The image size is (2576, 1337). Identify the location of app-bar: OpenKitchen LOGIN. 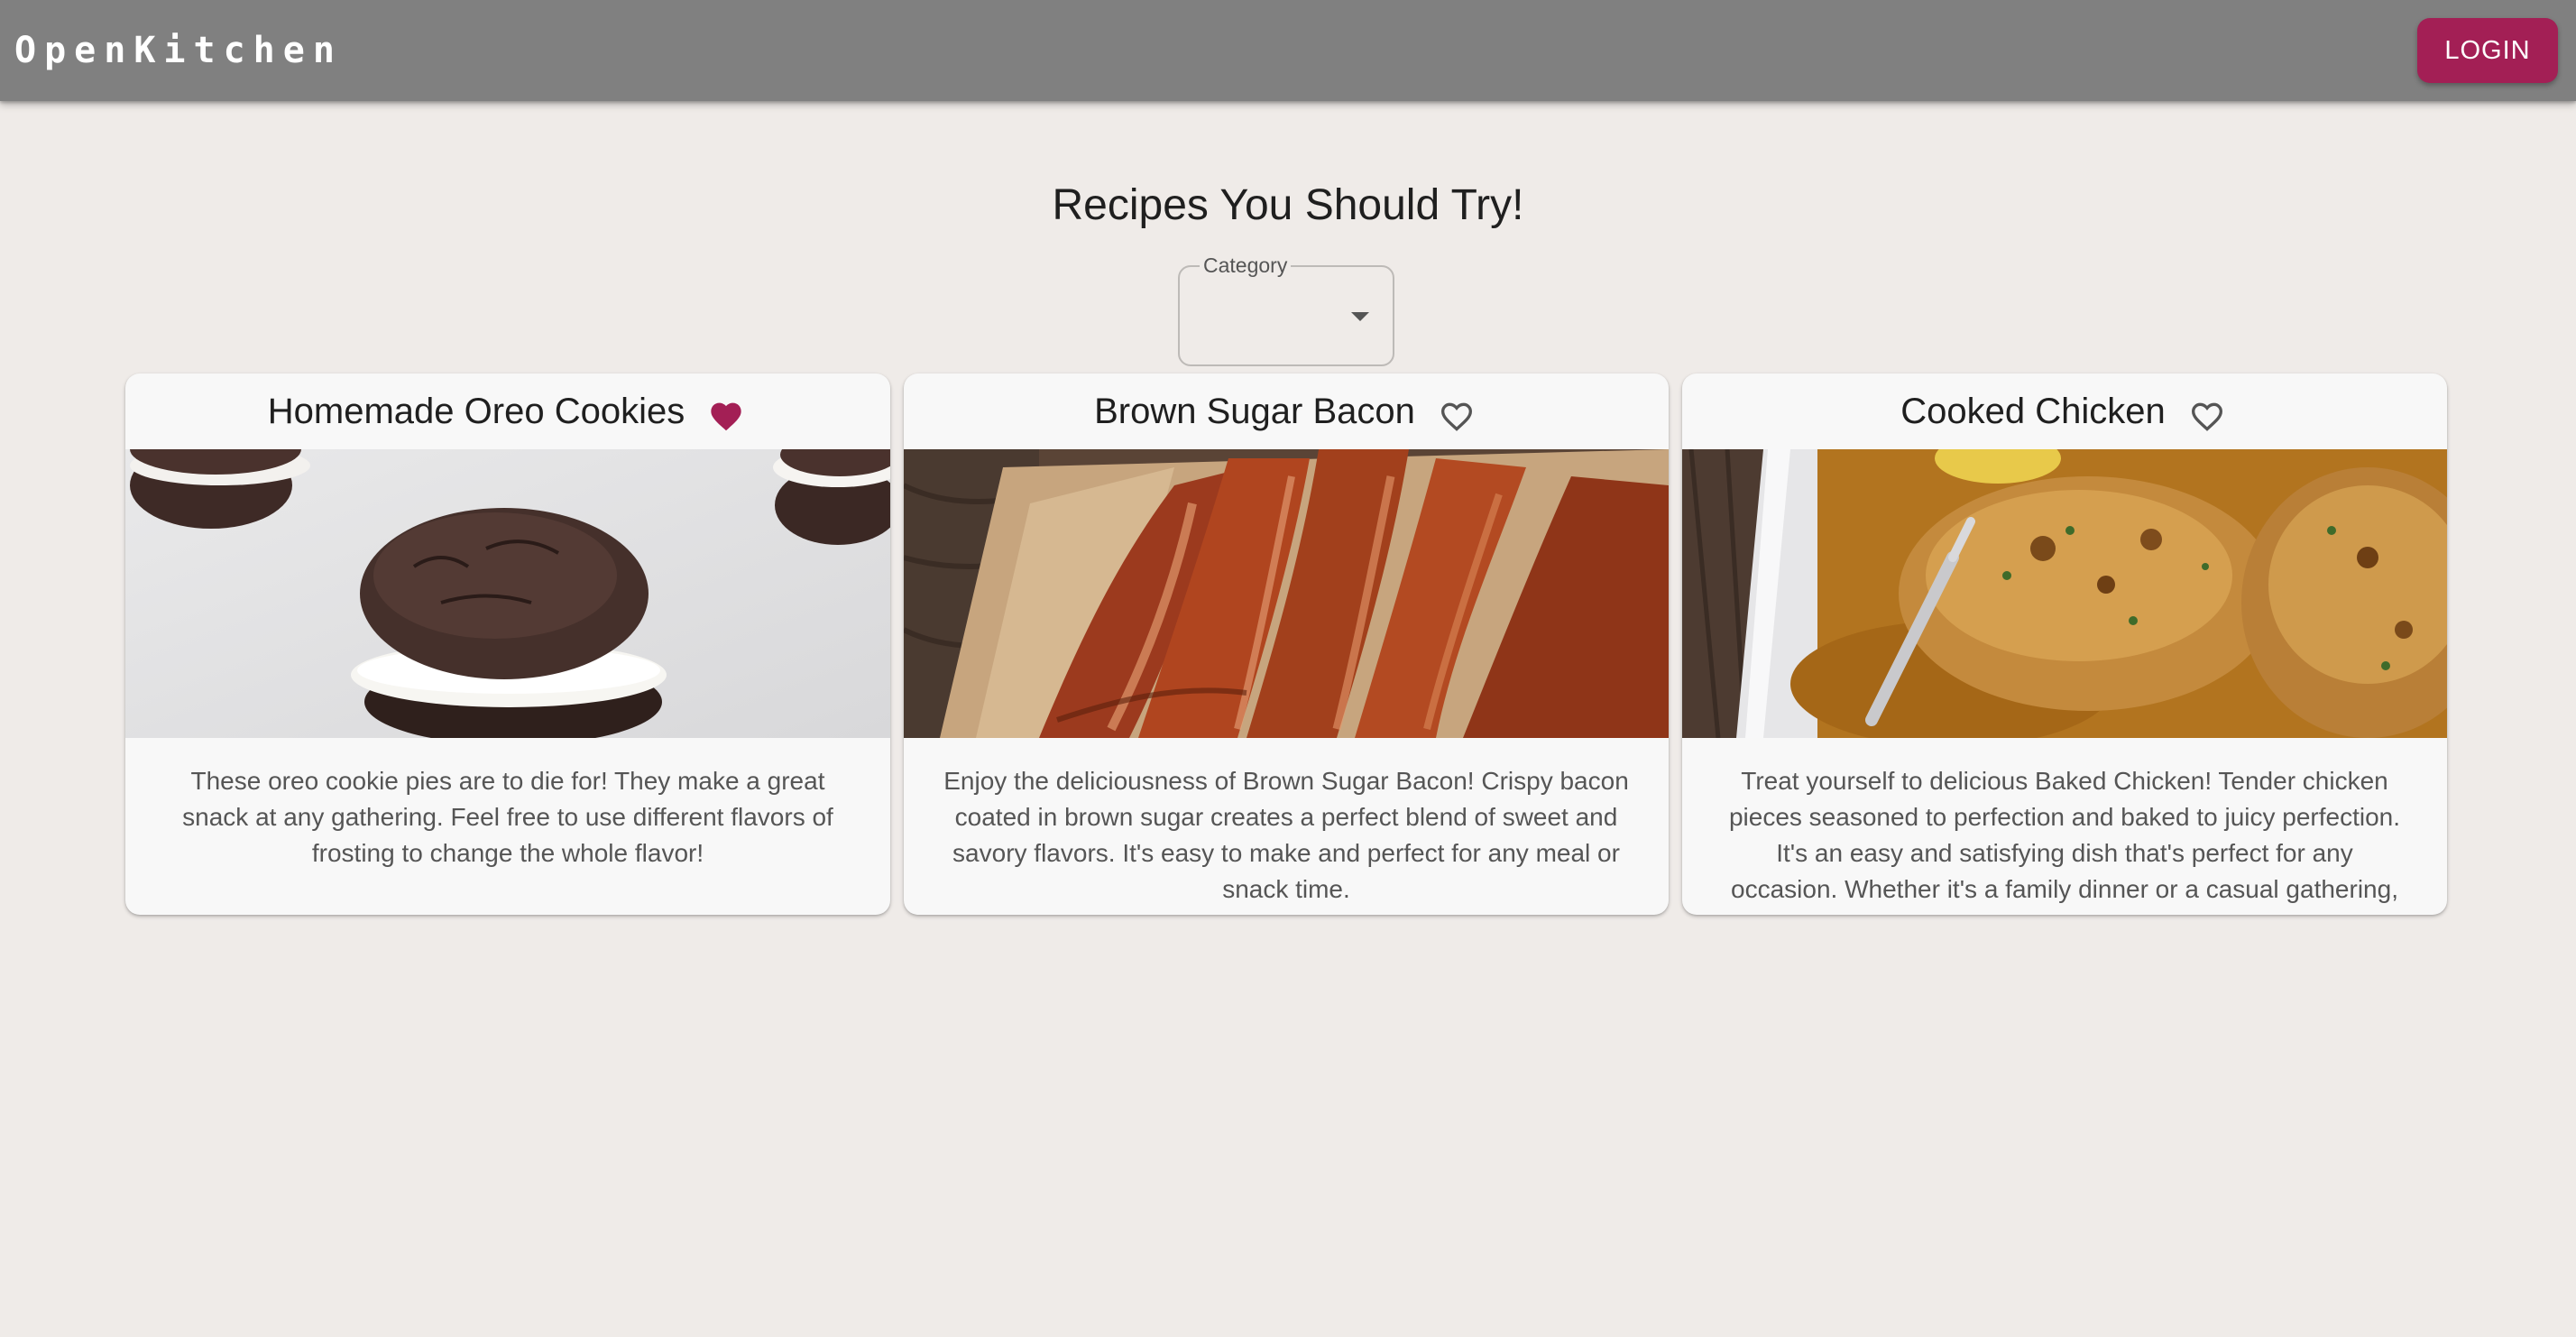
(1288, 51).